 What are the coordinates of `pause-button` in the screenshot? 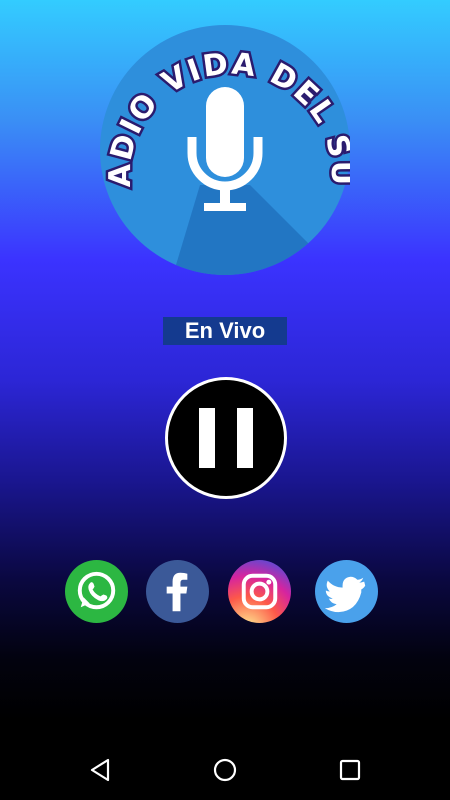 It's located at (226, 438).